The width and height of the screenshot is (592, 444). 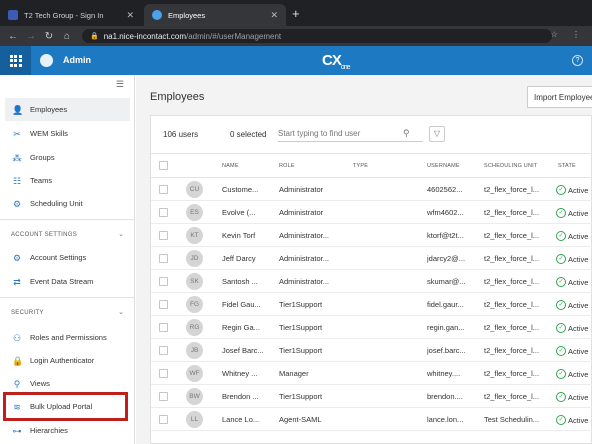 What do you see at coordinates (248, 134) in the screenshot?
I see `selected-count: 0 selected` at bounding box center [248, 134].